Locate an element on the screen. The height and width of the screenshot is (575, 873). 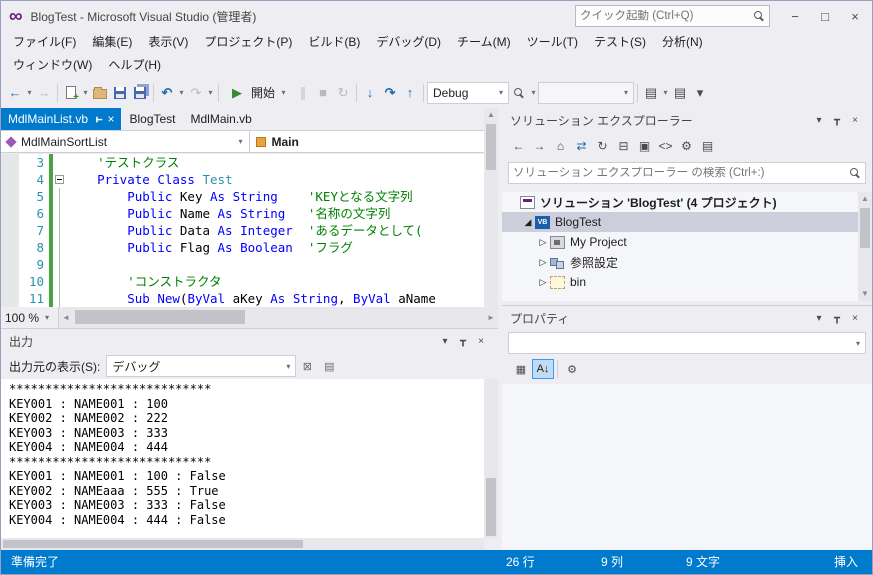
tree-scrollbar-thumb is located at coordinates (865, 228).